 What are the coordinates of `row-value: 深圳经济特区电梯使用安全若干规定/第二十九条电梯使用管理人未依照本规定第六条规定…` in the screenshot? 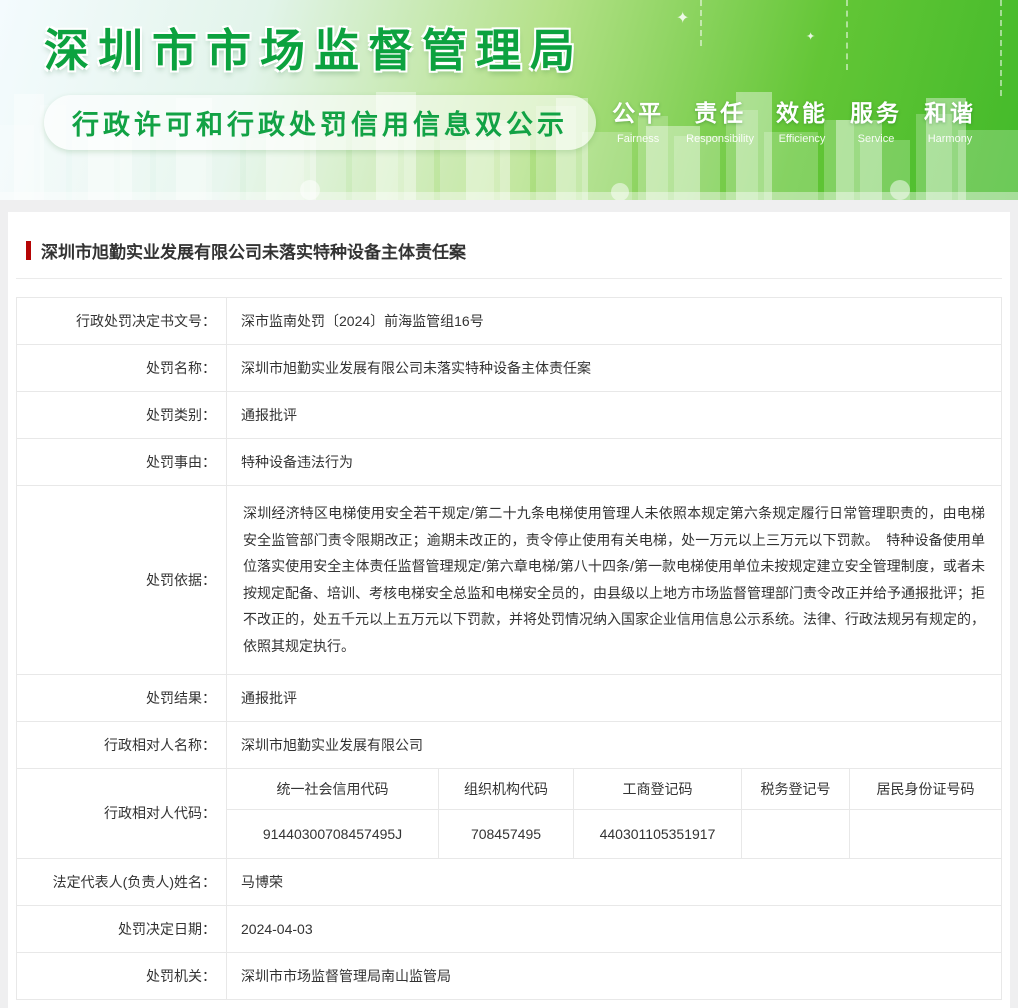 It's located at (614, 580).